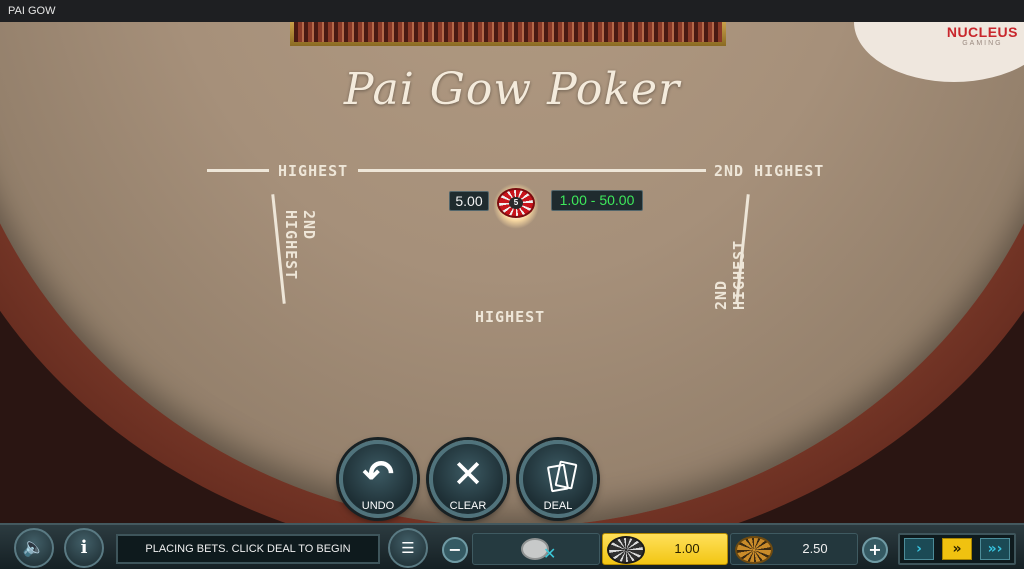 The image size is (1024, 569). I want to click on info-icon: i, so click(84, 548).